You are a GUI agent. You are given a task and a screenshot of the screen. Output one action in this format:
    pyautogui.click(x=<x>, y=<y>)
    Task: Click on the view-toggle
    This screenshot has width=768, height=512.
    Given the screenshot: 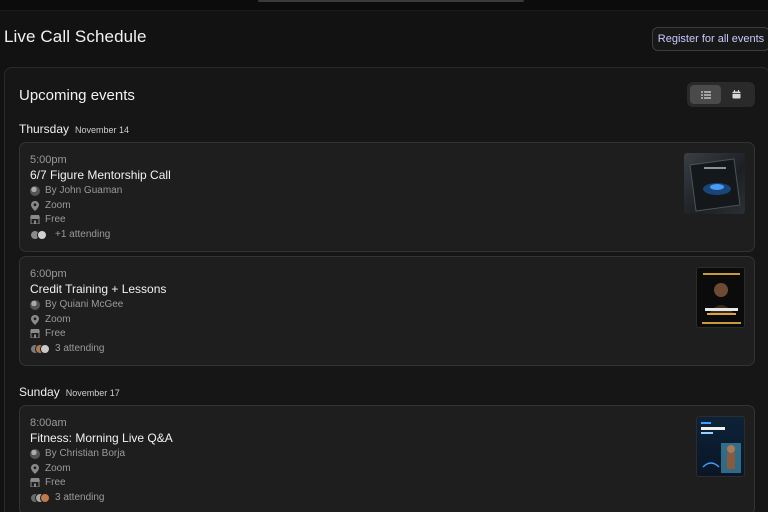 What is the action you would take?
    pyautogui.click(x=721, y=94)
    